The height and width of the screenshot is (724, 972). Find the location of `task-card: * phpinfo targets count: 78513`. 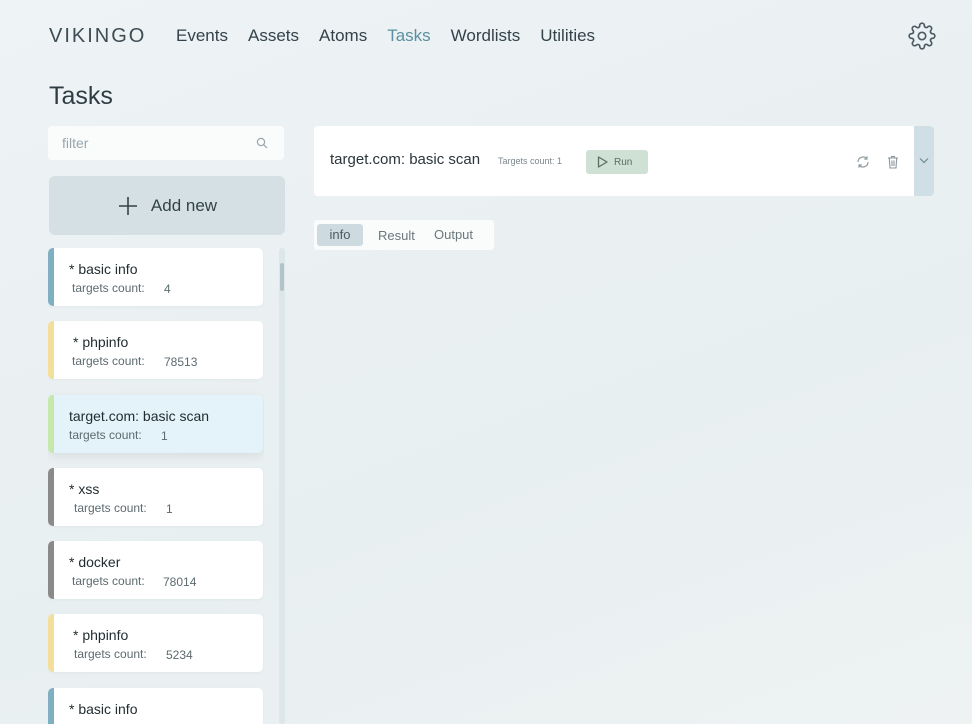

task-card: * phpinfo targets count: 78513 is located at coordinates (155, 350).